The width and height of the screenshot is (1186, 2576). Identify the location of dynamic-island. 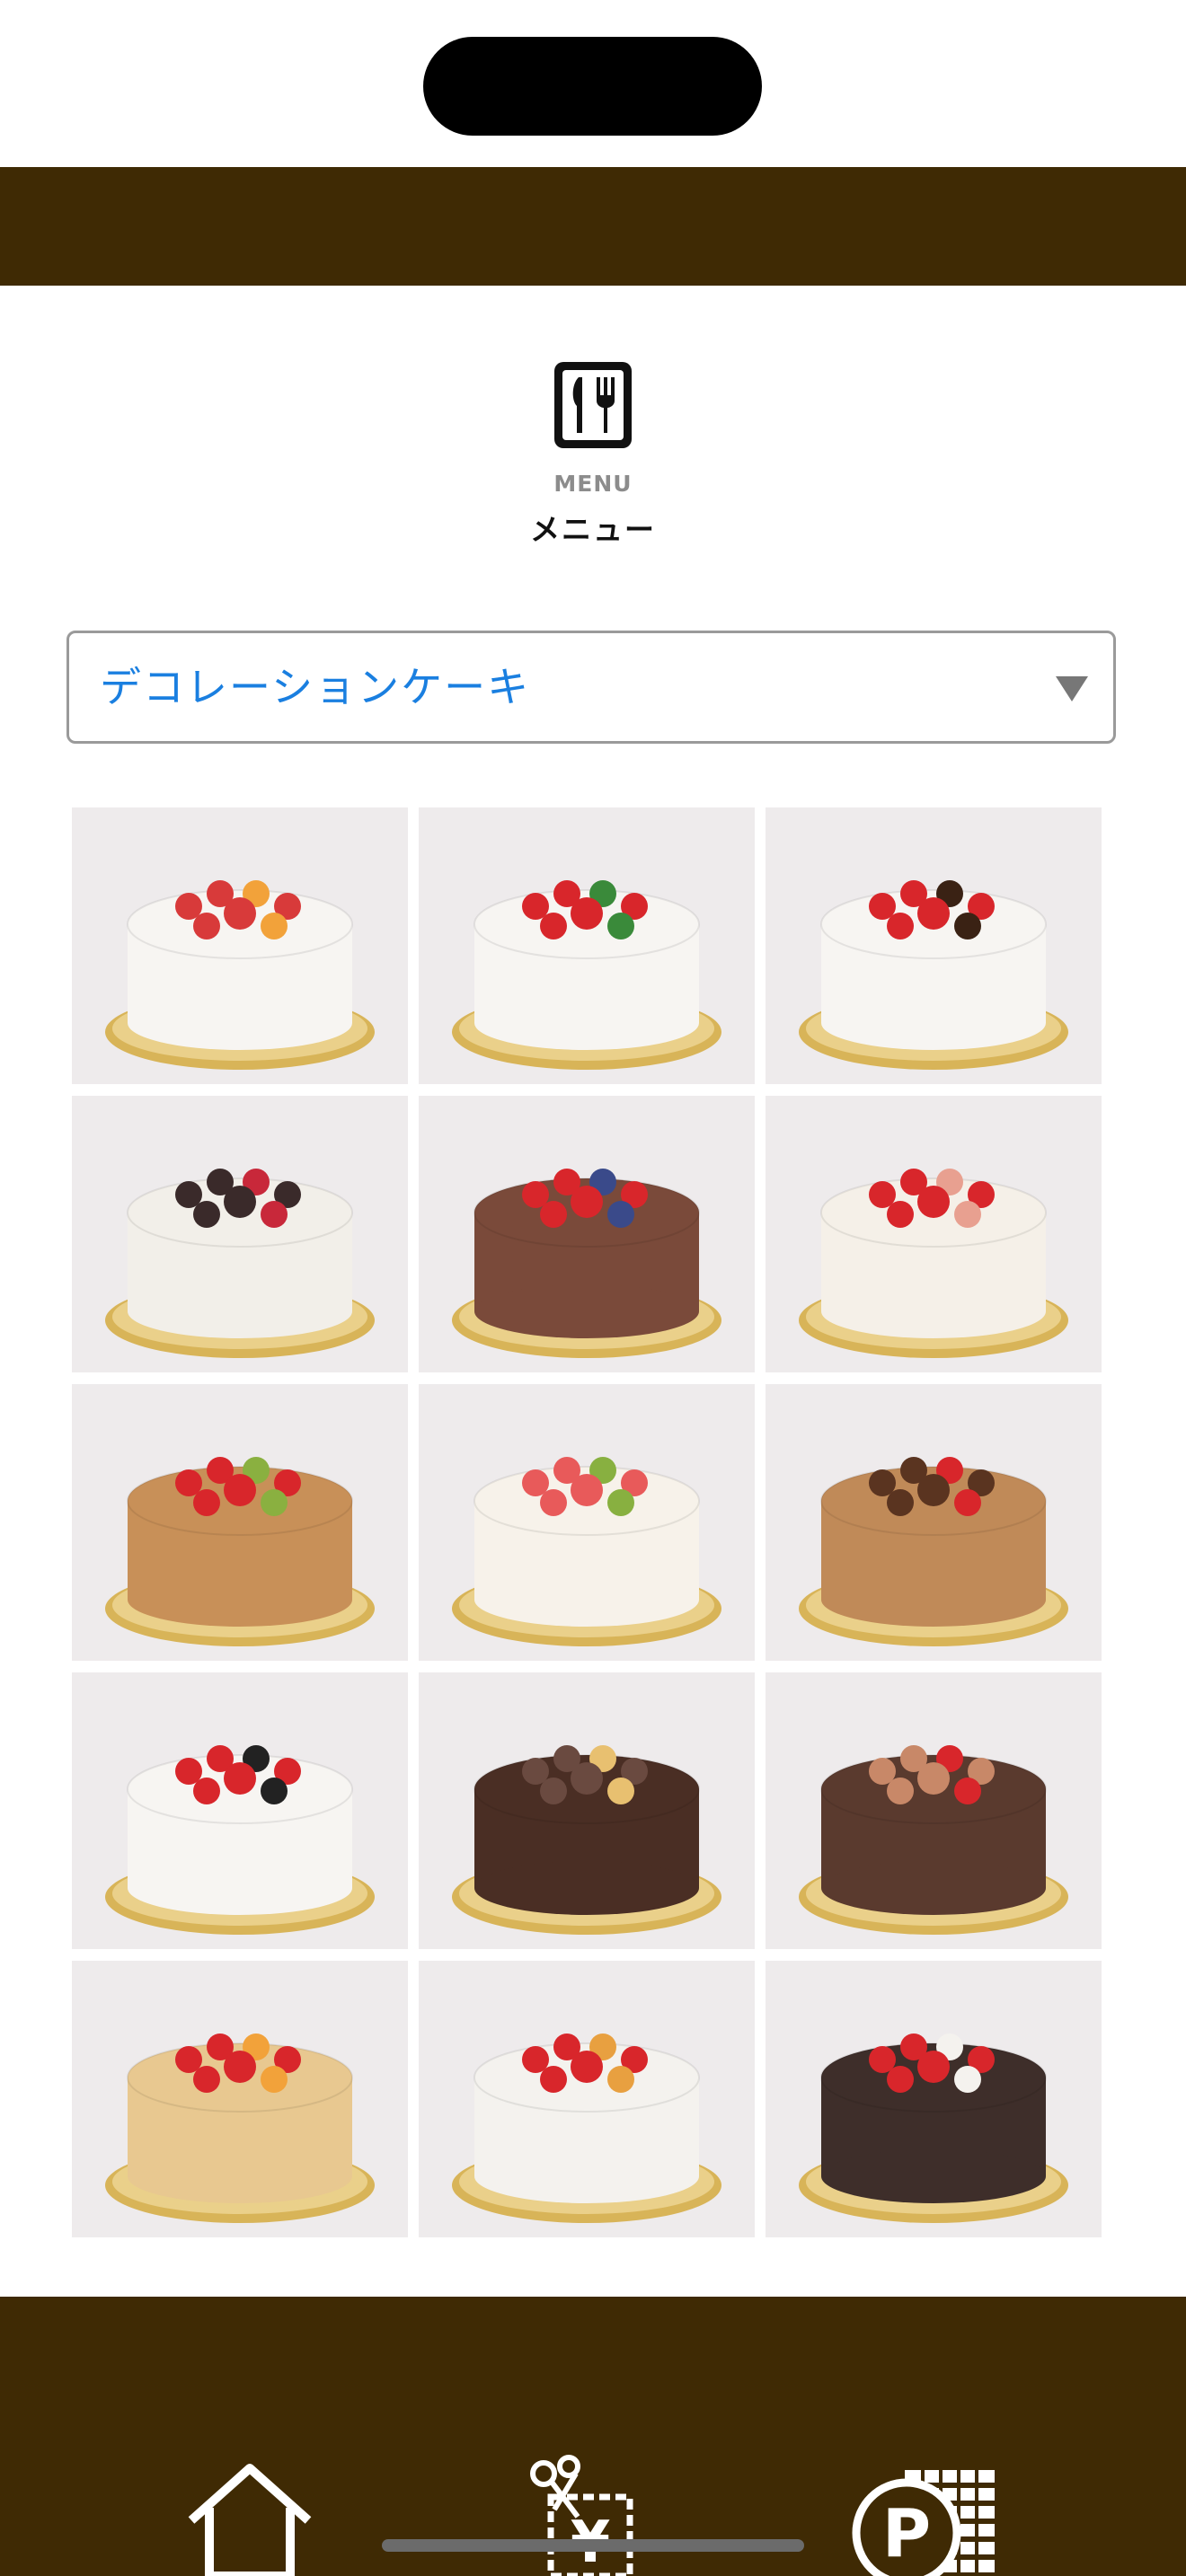
(592, 86).